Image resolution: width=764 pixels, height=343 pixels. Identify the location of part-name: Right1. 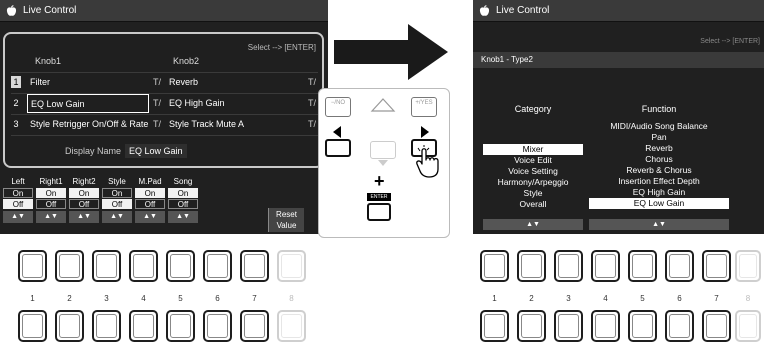
(51, 181).